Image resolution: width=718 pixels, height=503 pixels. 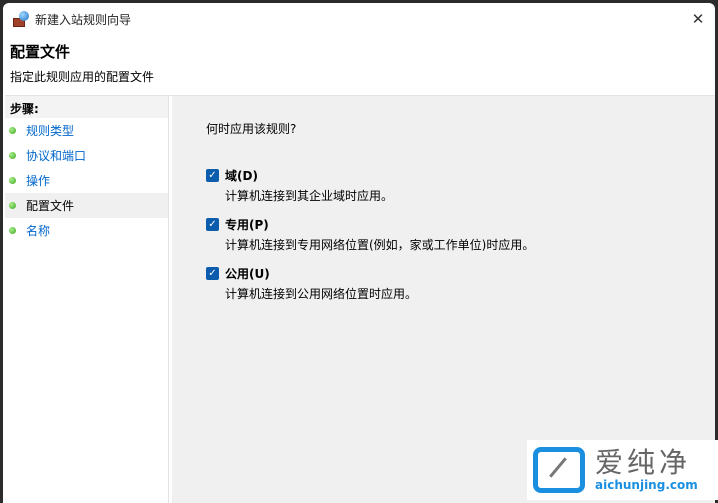 I want to click on title-bar: 新建入站规则向导 ✕, so click(x=359, y=19).